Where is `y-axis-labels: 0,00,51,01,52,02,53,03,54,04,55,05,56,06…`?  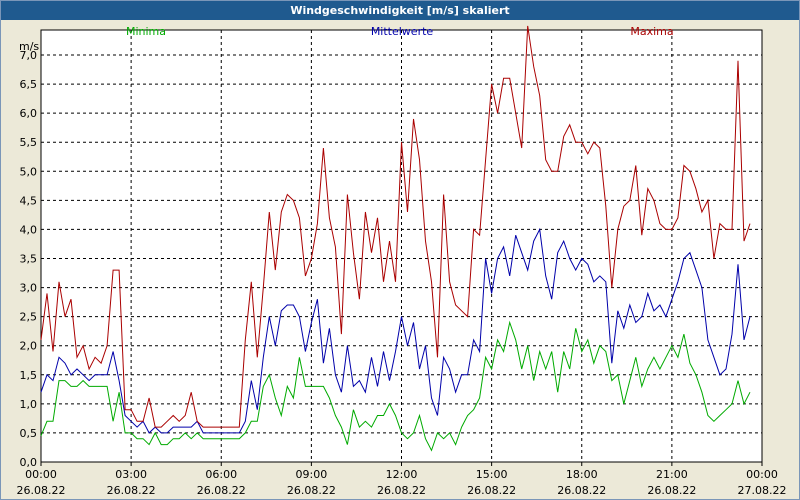 y-axis-labels: 0,00,51,01,52,02,53,03,54,04,55,05,56,06… is located at coordinates (29, 254).